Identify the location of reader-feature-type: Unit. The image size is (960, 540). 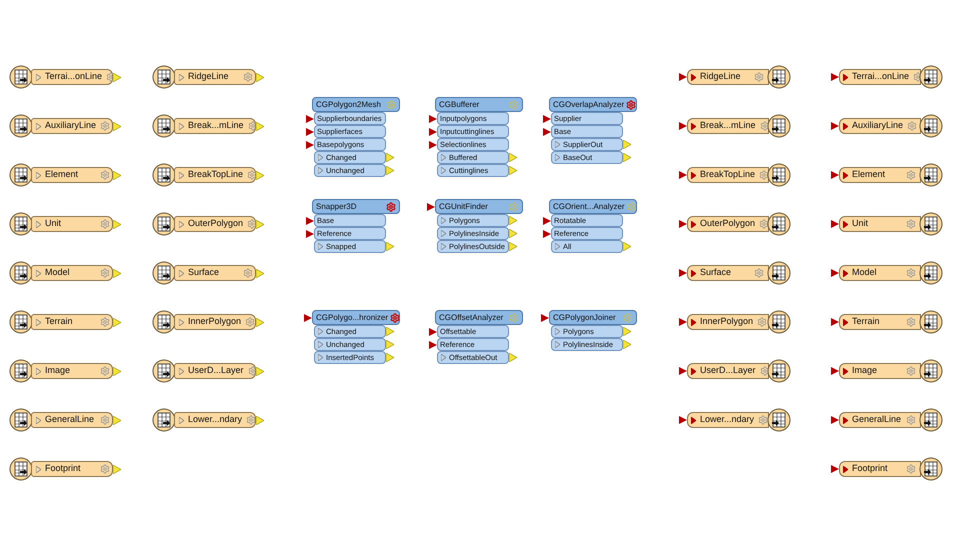
(72, 224).